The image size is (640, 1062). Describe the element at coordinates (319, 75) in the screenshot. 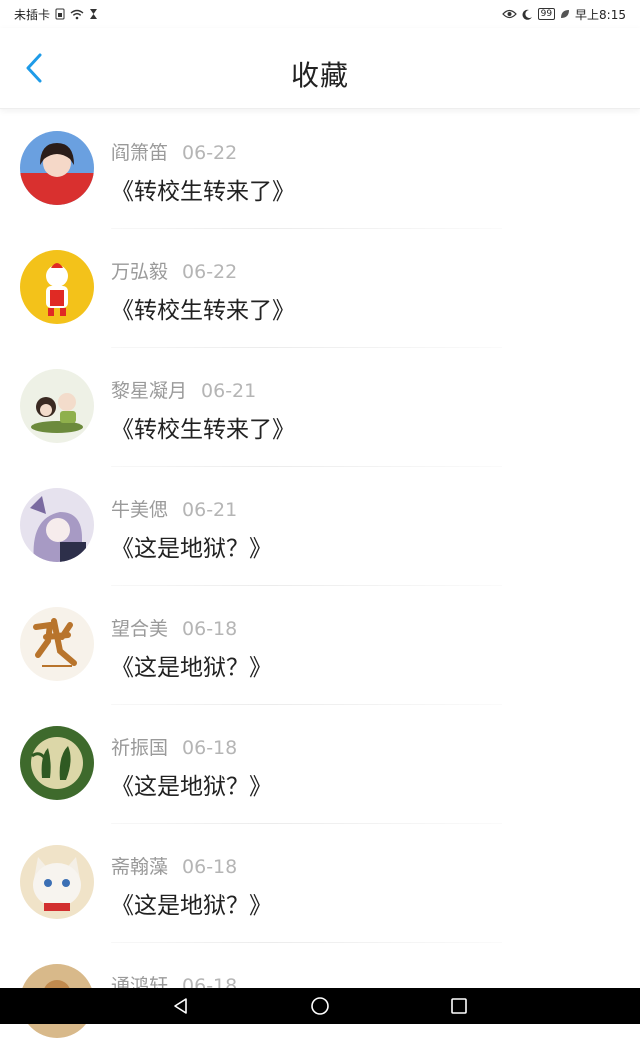

I see `page-title: 收藏` at that location.